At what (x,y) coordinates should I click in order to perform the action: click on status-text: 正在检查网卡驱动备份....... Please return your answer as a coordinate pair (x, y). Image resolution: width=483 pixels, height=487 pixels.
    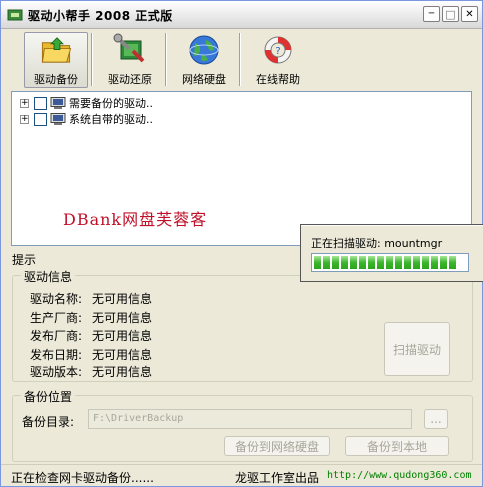
    Looking at the image, I should click on (82, 478).